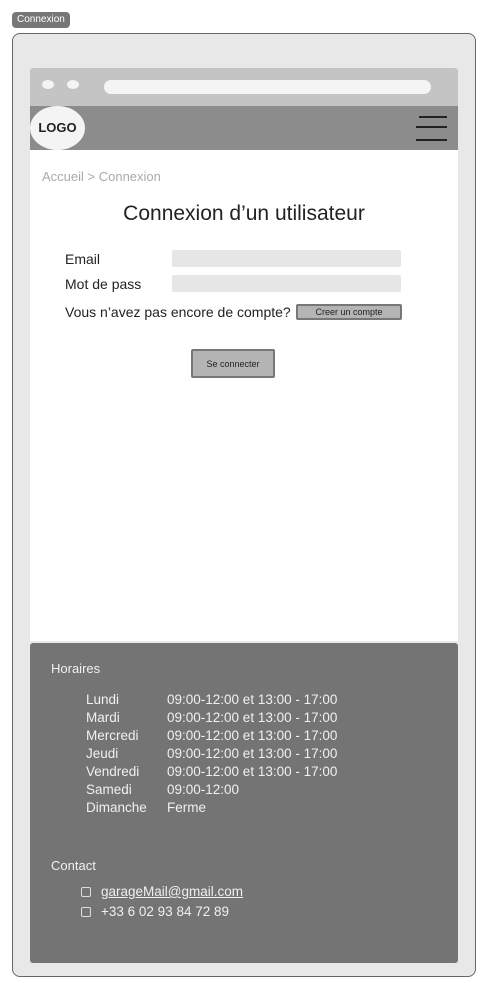 This screenshot has width=487, height=994. Describe the element at coordinates (233, 363) in the screenshot. I see `login-button: Se connecter` at that location.